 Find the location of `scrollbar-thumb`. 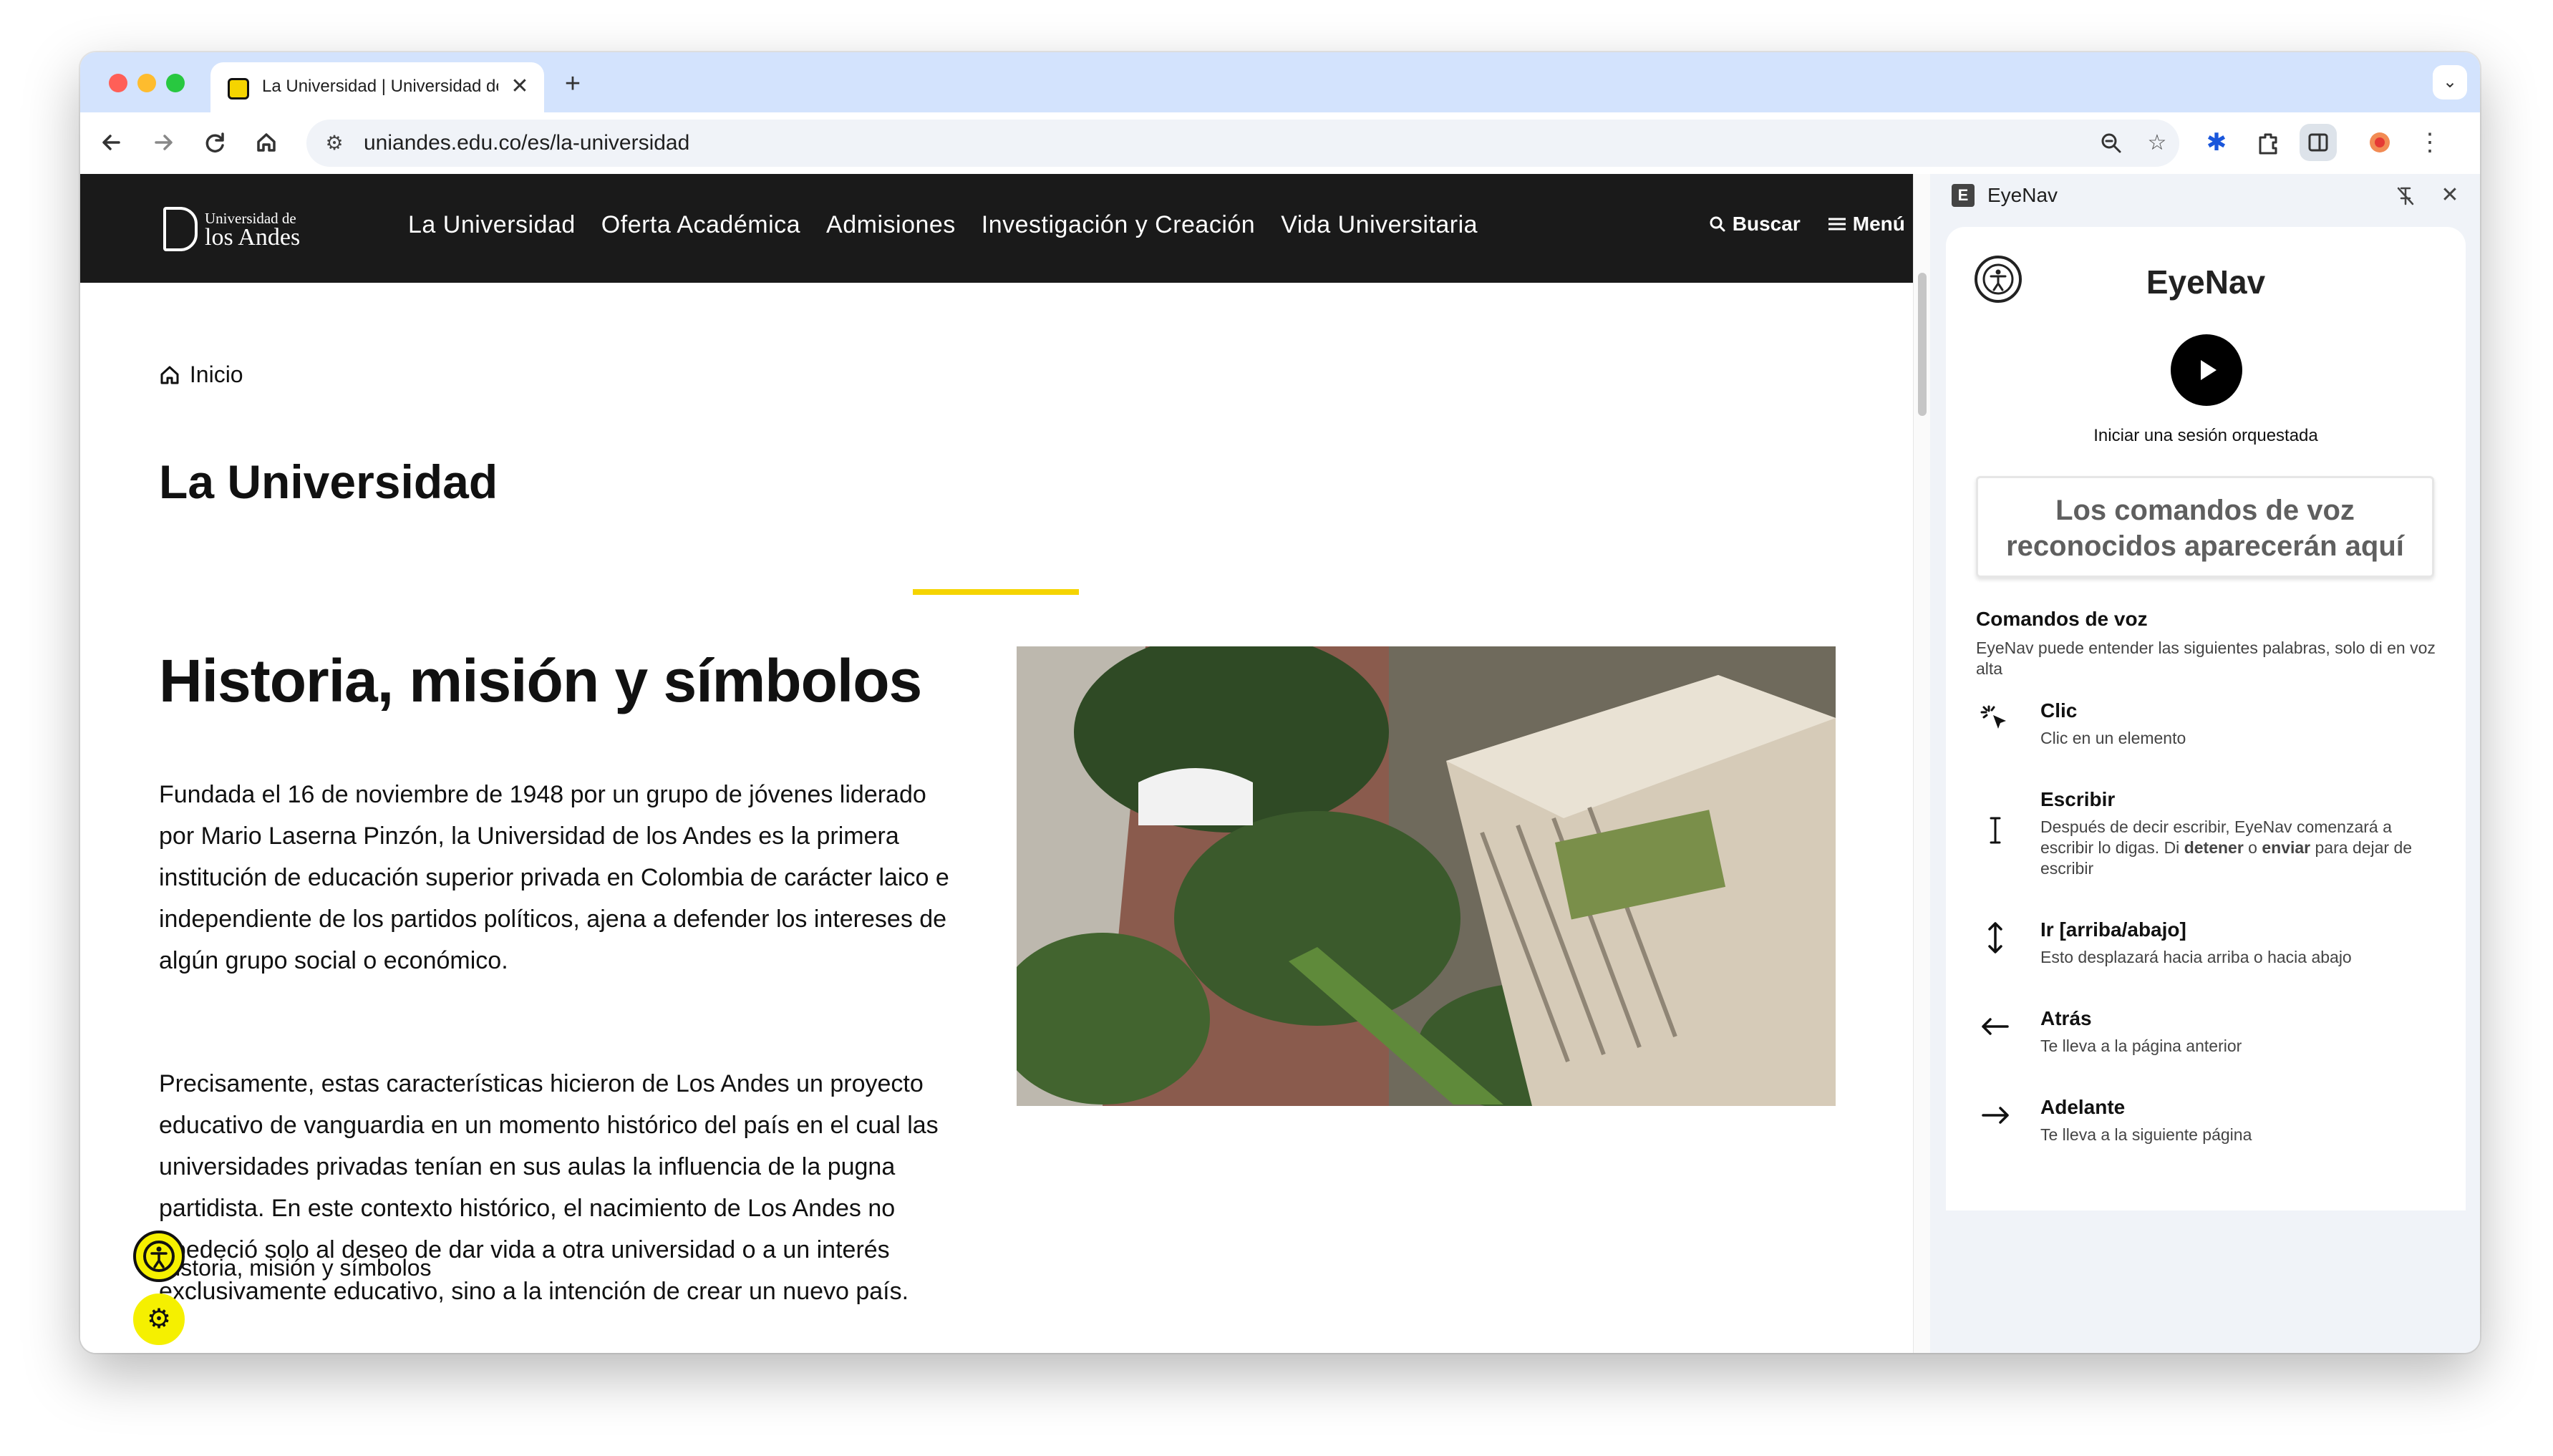

scrollbar-thumb is located at coordinates (1922, 344).